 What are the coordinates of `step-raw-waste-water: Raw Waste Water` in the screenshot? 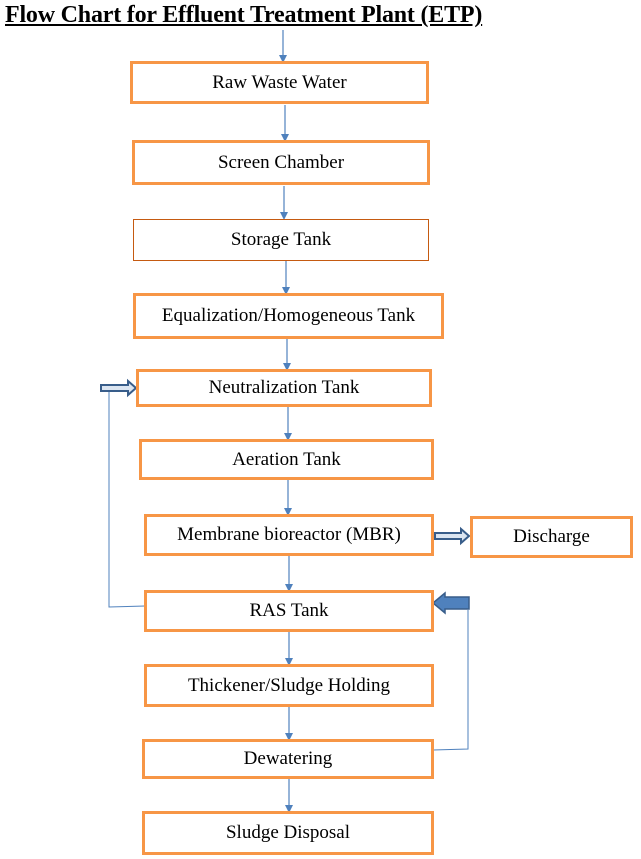 It's located at (279, 82).